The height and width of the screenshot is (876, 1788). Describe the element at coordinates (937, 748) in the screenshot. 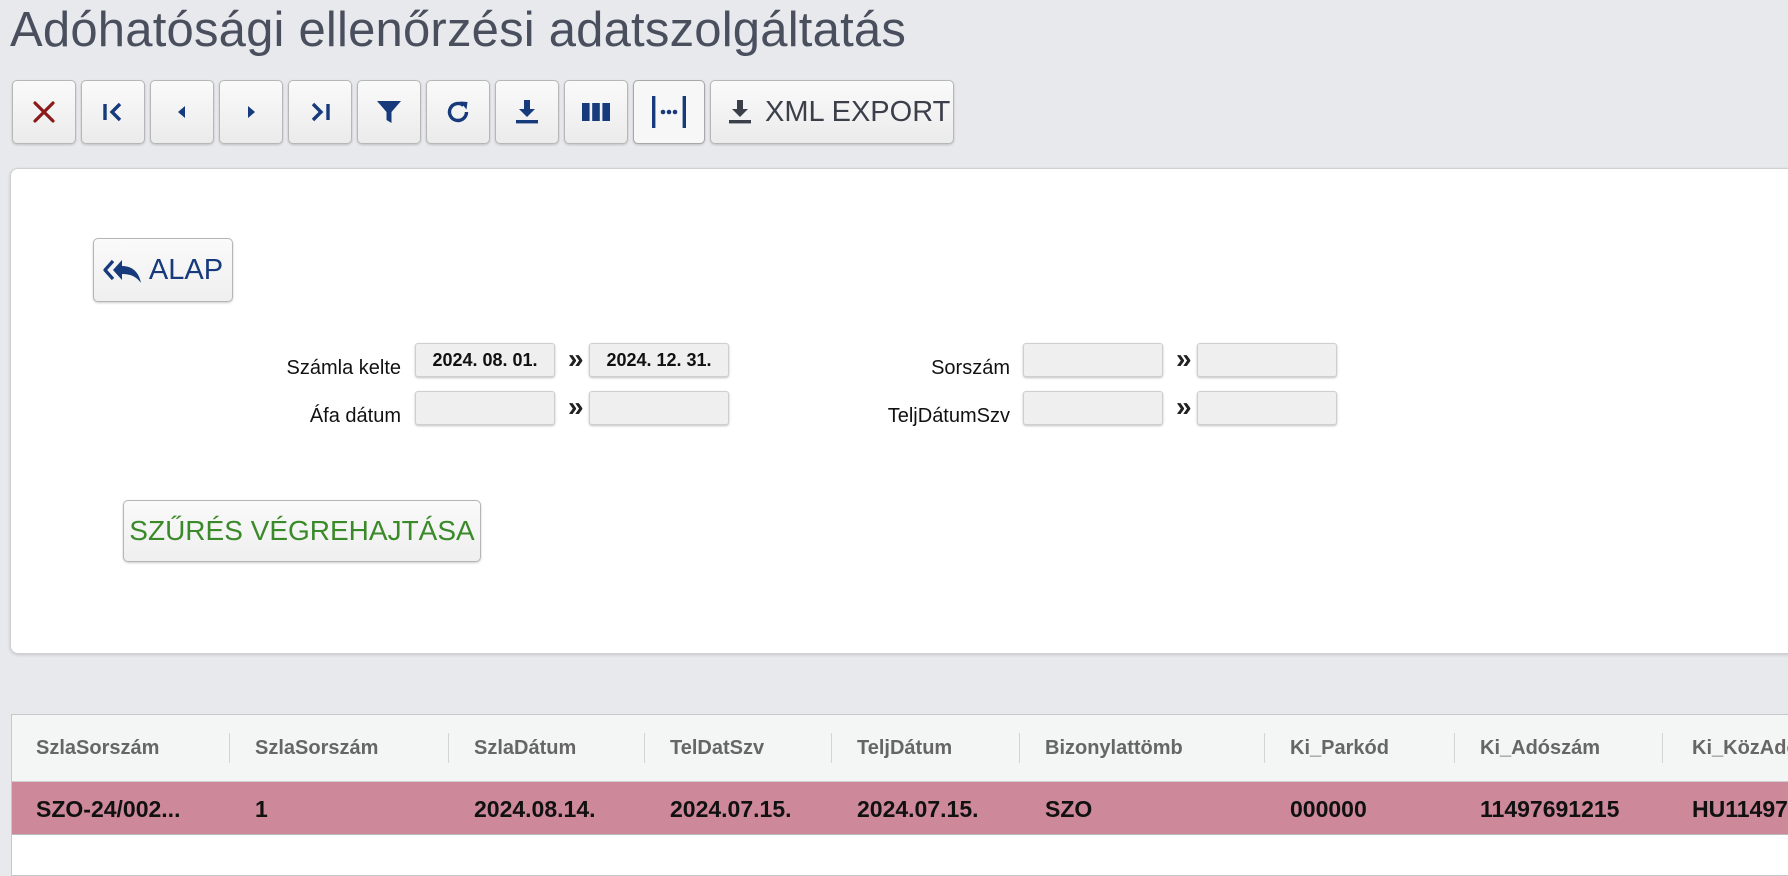

I see `column-header: TeljDátum` at that location.